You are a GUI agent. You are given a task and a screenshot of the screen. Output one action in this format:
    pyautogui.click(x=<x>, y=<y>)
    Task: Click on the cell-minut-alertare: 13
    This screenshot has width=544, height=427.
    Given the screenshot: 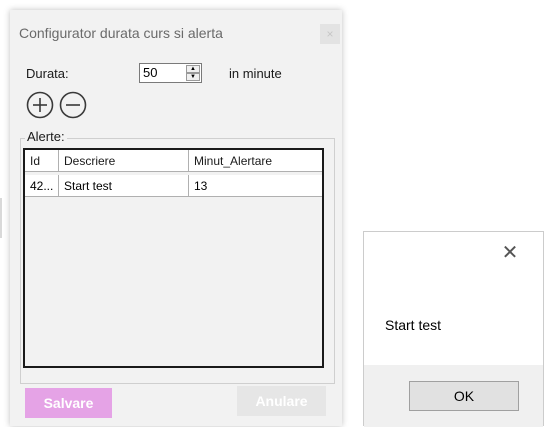 What is the action you would take?
    pyautogui.click(x=255, y=186)
    